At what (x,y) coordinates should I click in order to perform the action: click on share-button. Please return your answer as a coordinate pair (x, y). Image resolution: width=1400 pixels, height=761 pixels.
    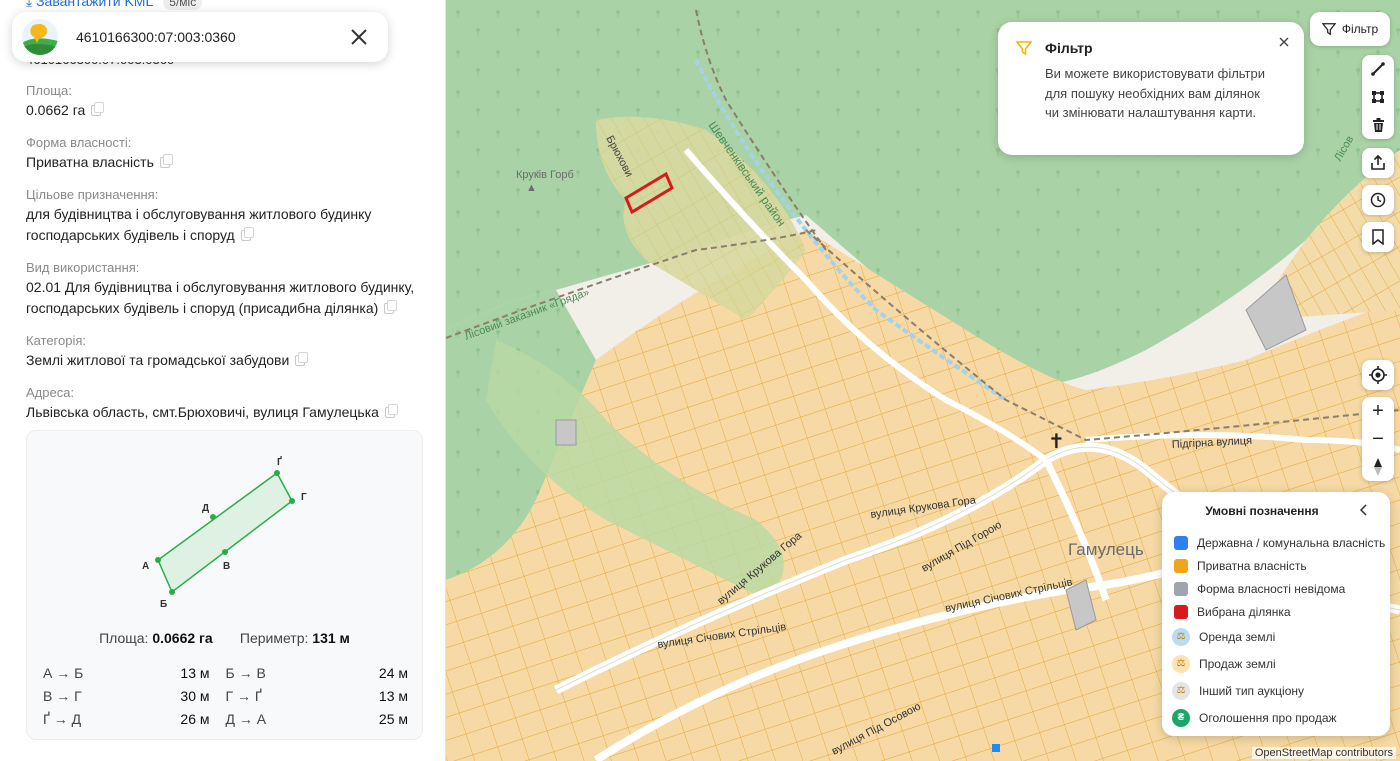
    Looking at the image, I should click on (1378, 163).